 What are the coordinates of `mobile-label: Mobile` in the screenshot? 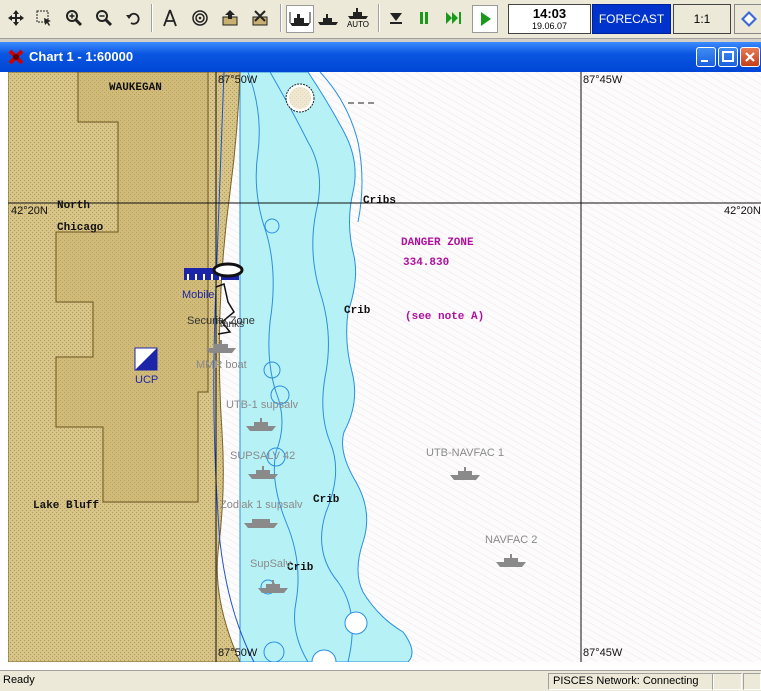 It's located at (198, 295).